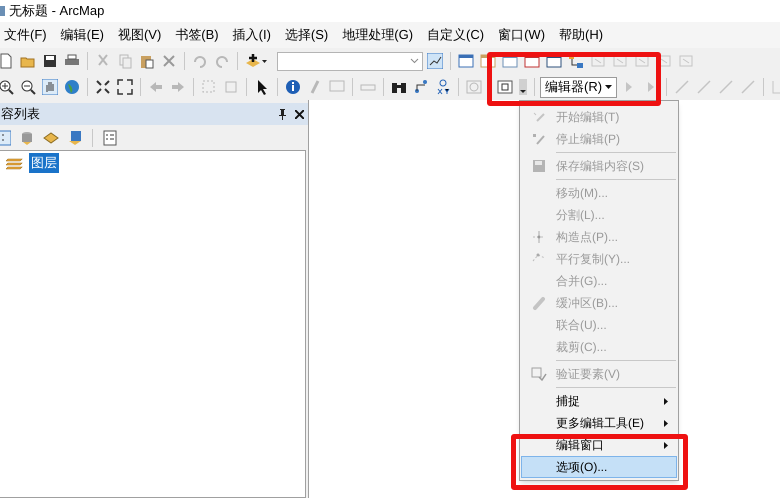  I want to click on menu-item: 插入(I), so click(252, 35).